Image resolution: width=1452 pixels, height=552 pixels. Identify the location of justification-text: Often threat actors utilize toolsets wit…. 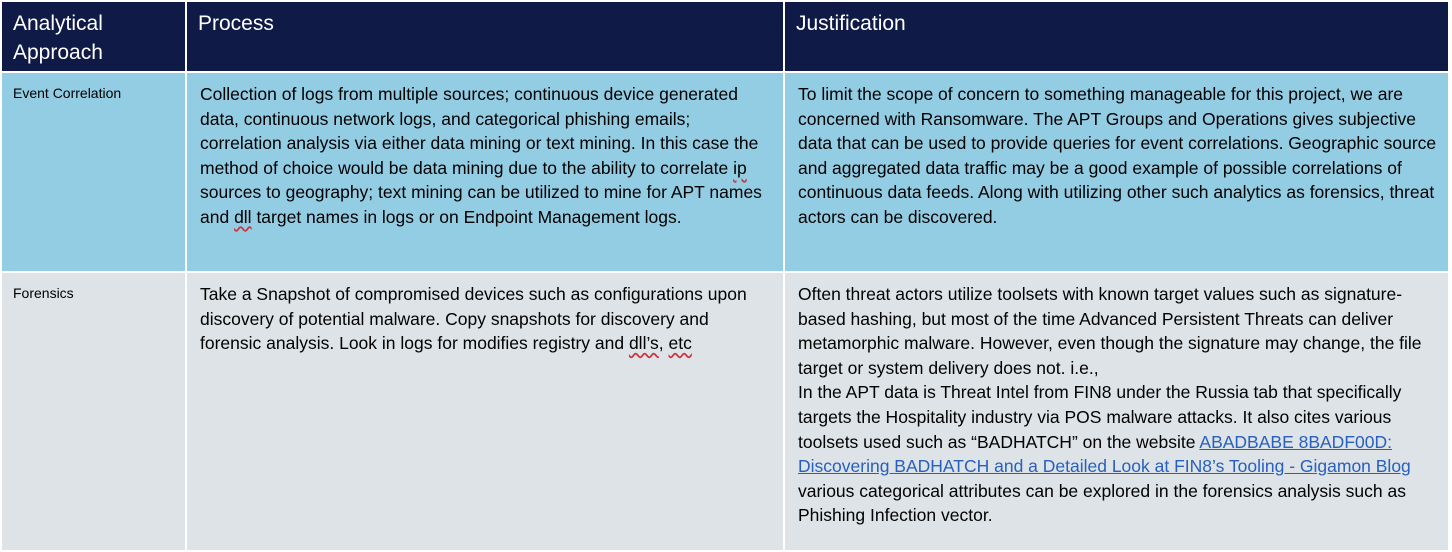
(1110, 331).